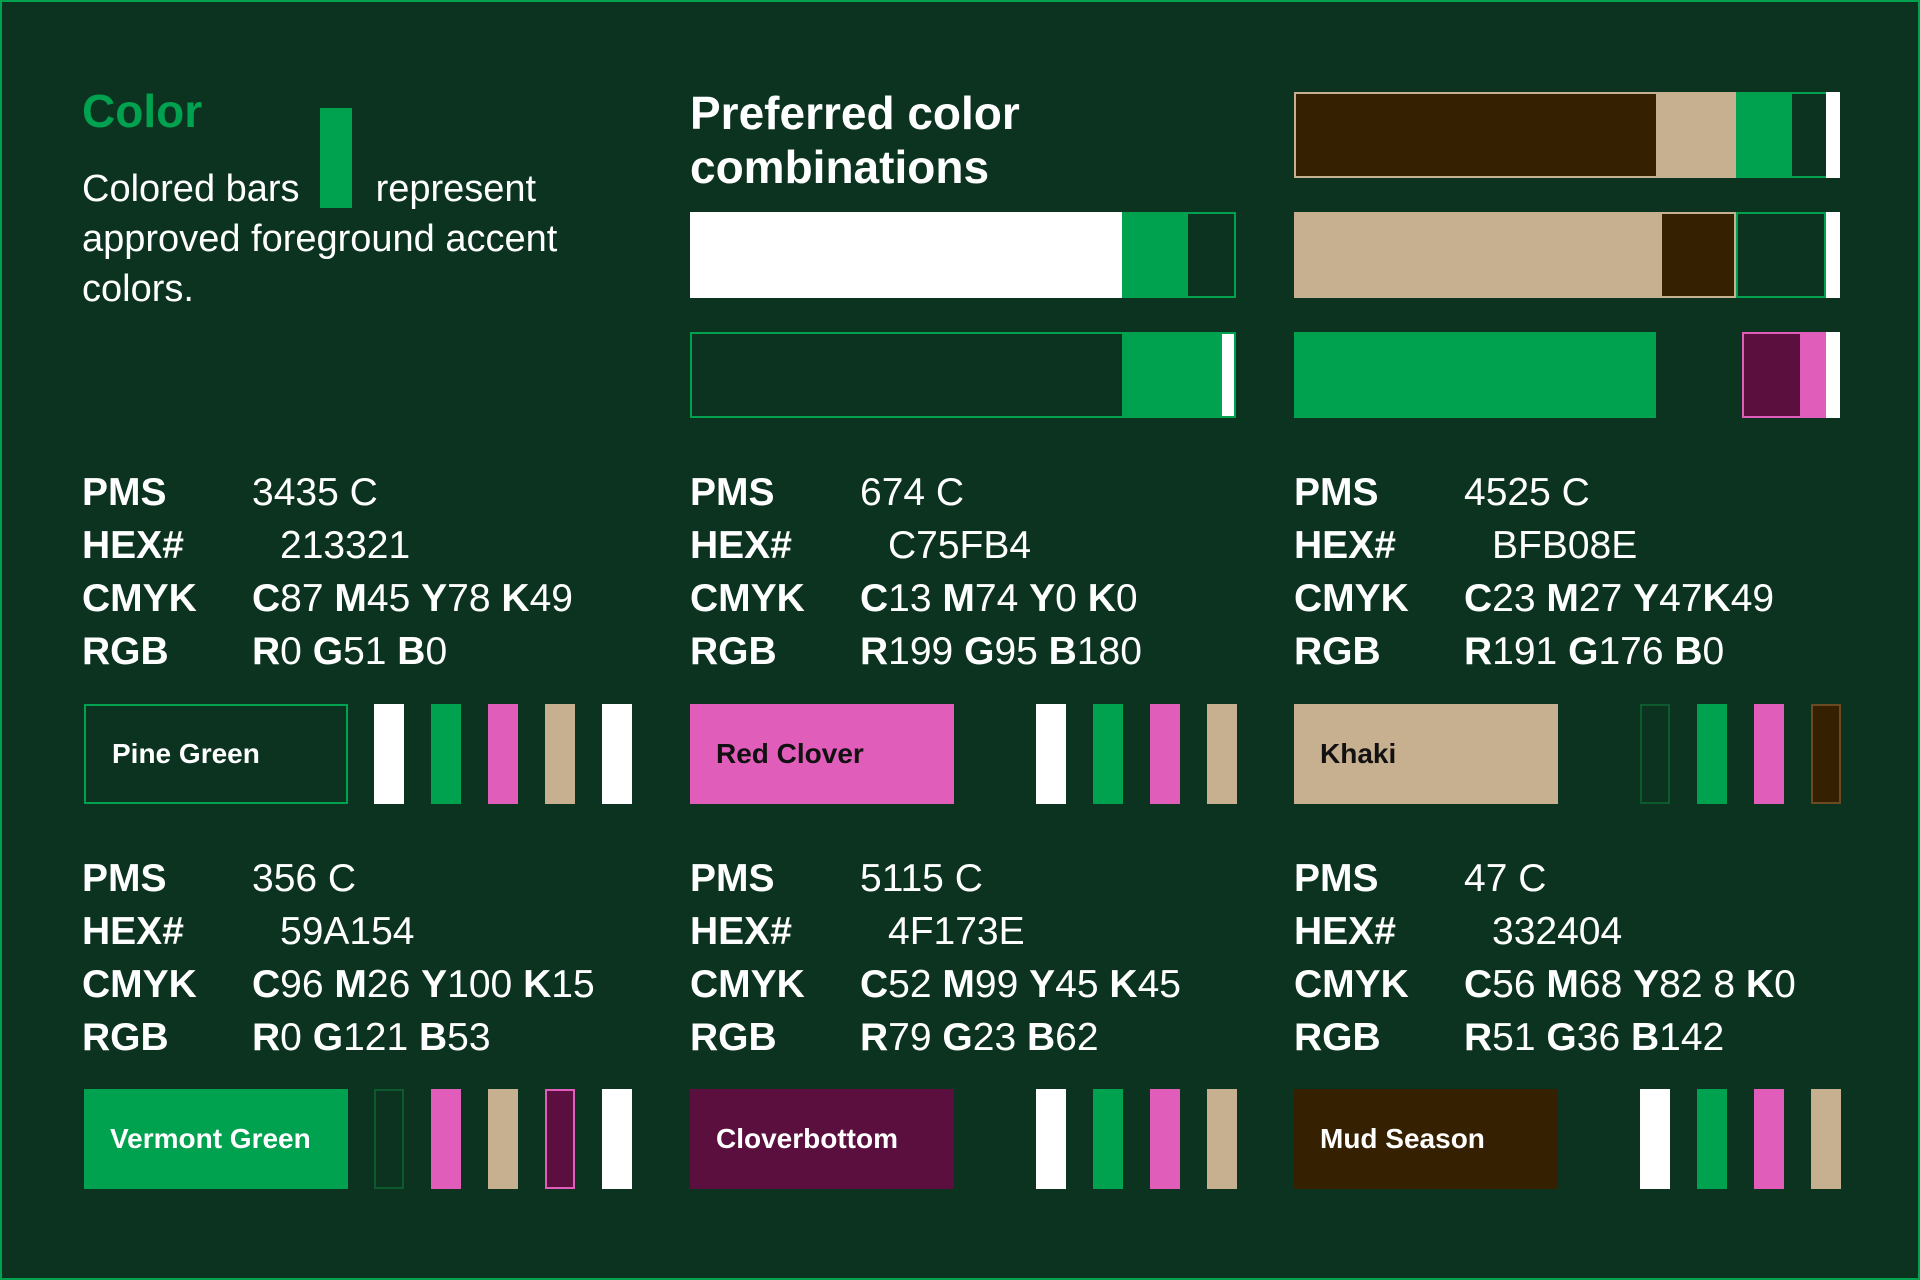 This screenshot has height=1280, width=1920. What do you see at coordinates (822, 754) in the screenshot?
I see `swatch-red-clover: Red Clover` at bounding box center [822, 754].